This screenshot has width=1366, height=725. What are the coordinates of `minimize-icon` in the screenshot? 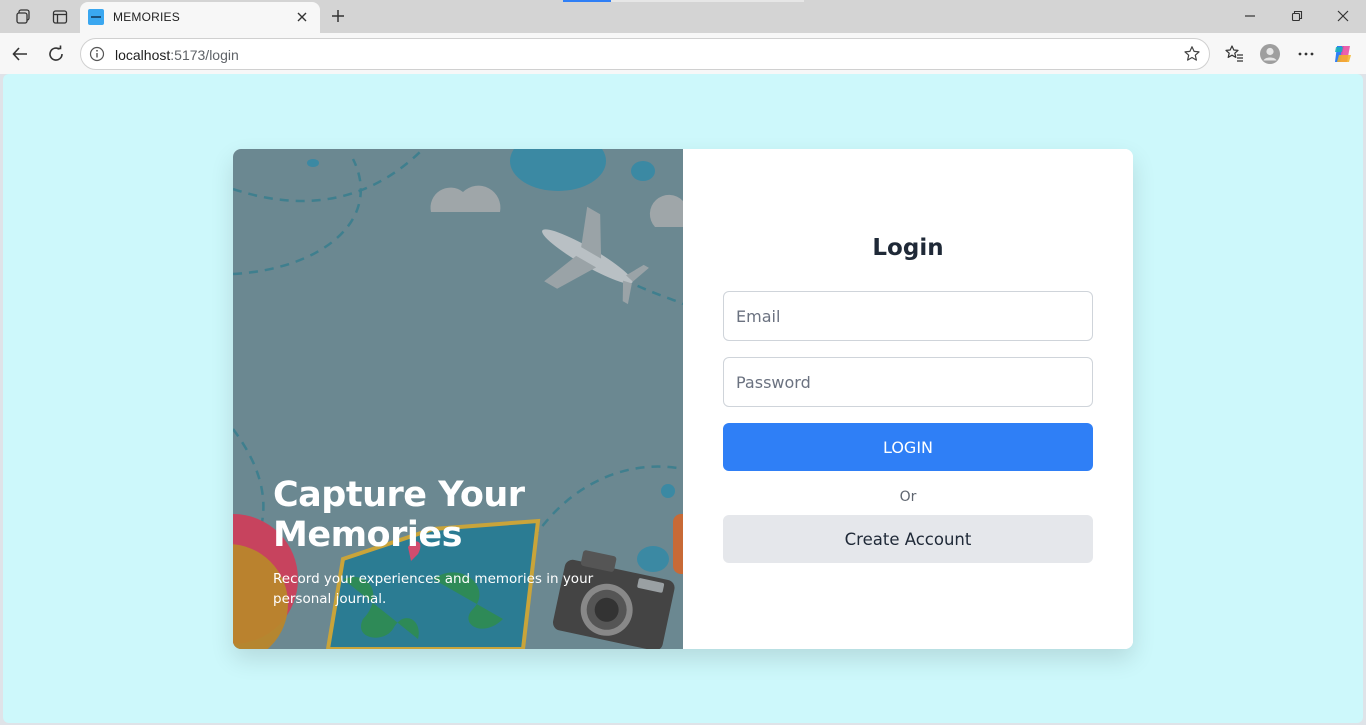 It's located at (1250, 16).